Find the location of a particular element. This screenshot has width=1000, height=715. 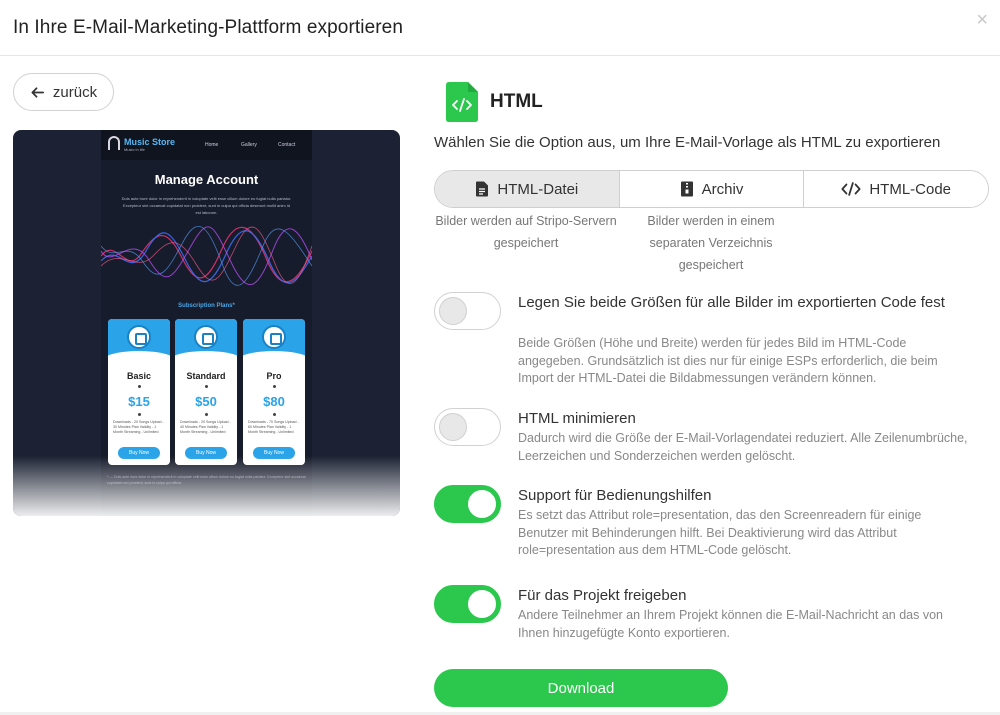

preview-nav-link: Home is located at coordinates (212, 145).